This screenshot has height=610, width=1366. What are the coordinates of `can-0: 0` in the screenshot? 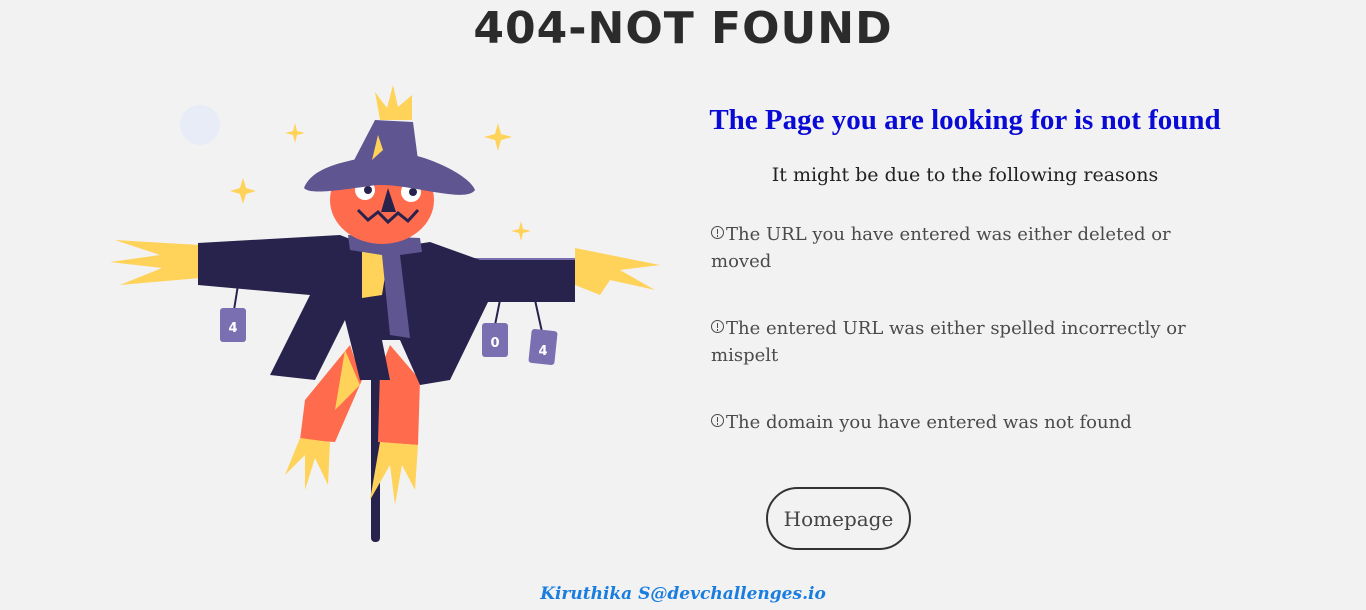 It's located at (495, 340).